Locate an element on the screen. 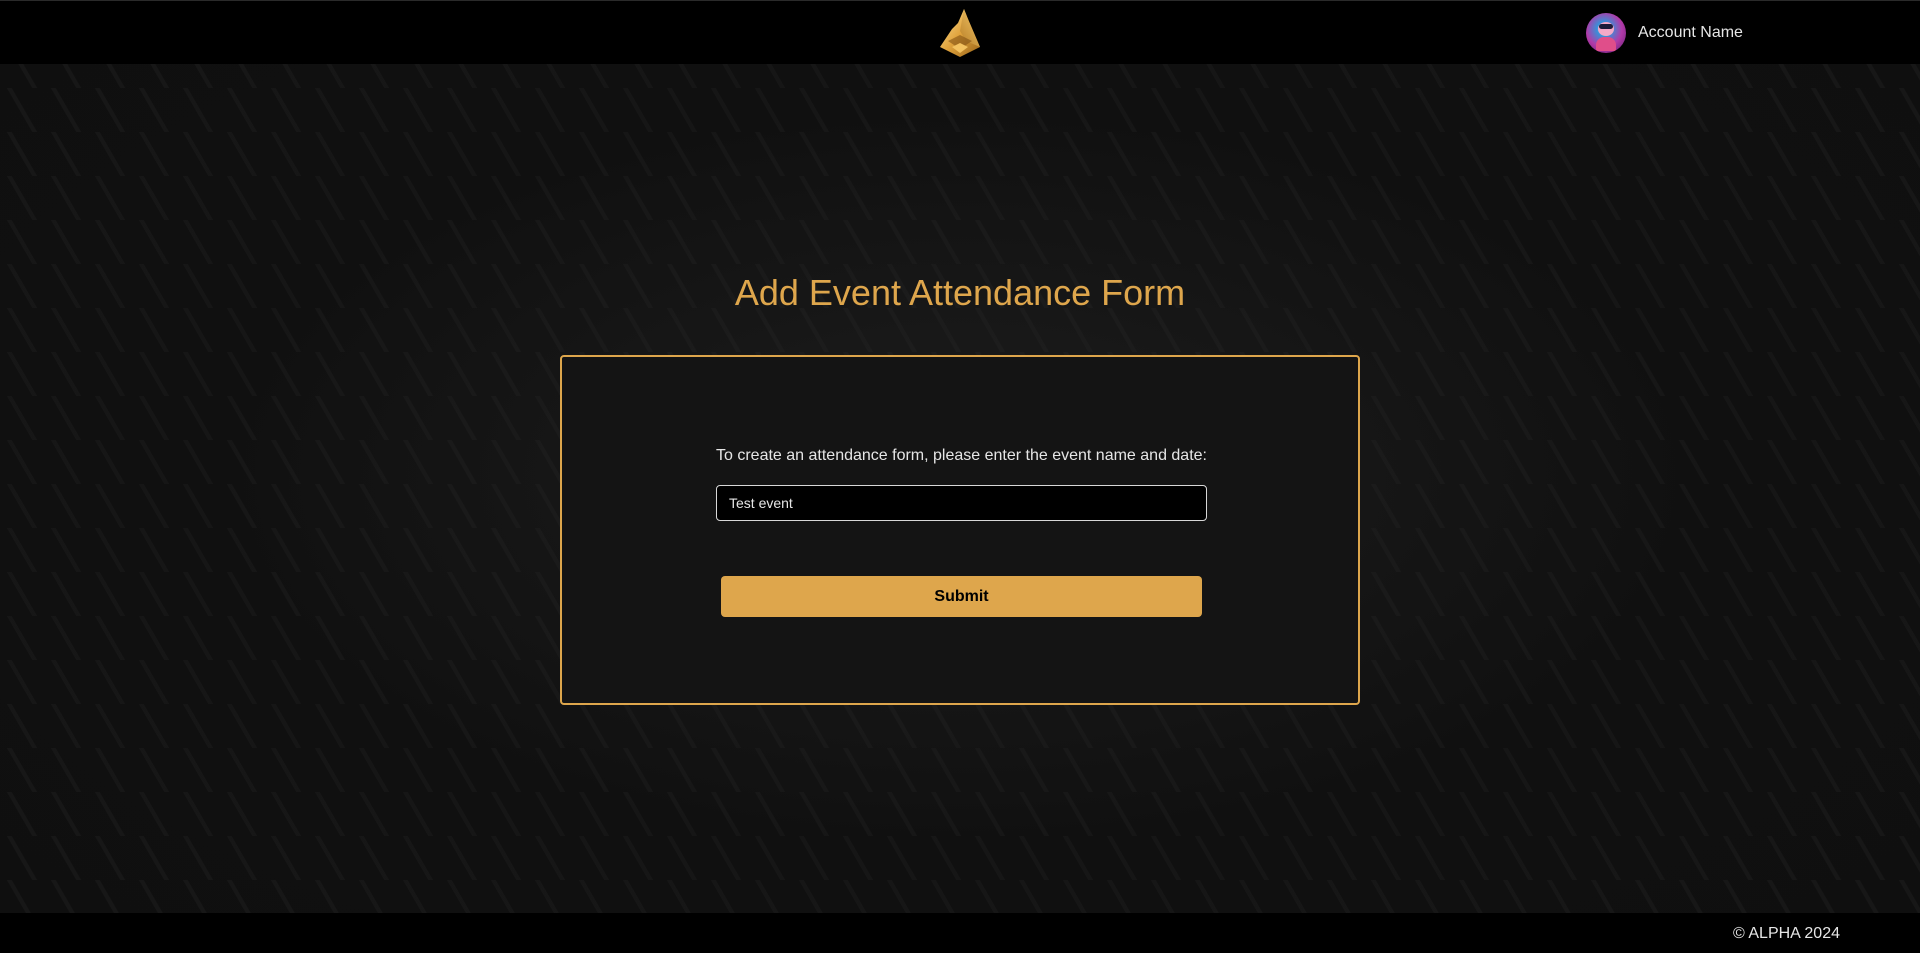 This screenshot has height=953, width=1920. wolf-head-logo-icon is located at coordinates (960, 33).